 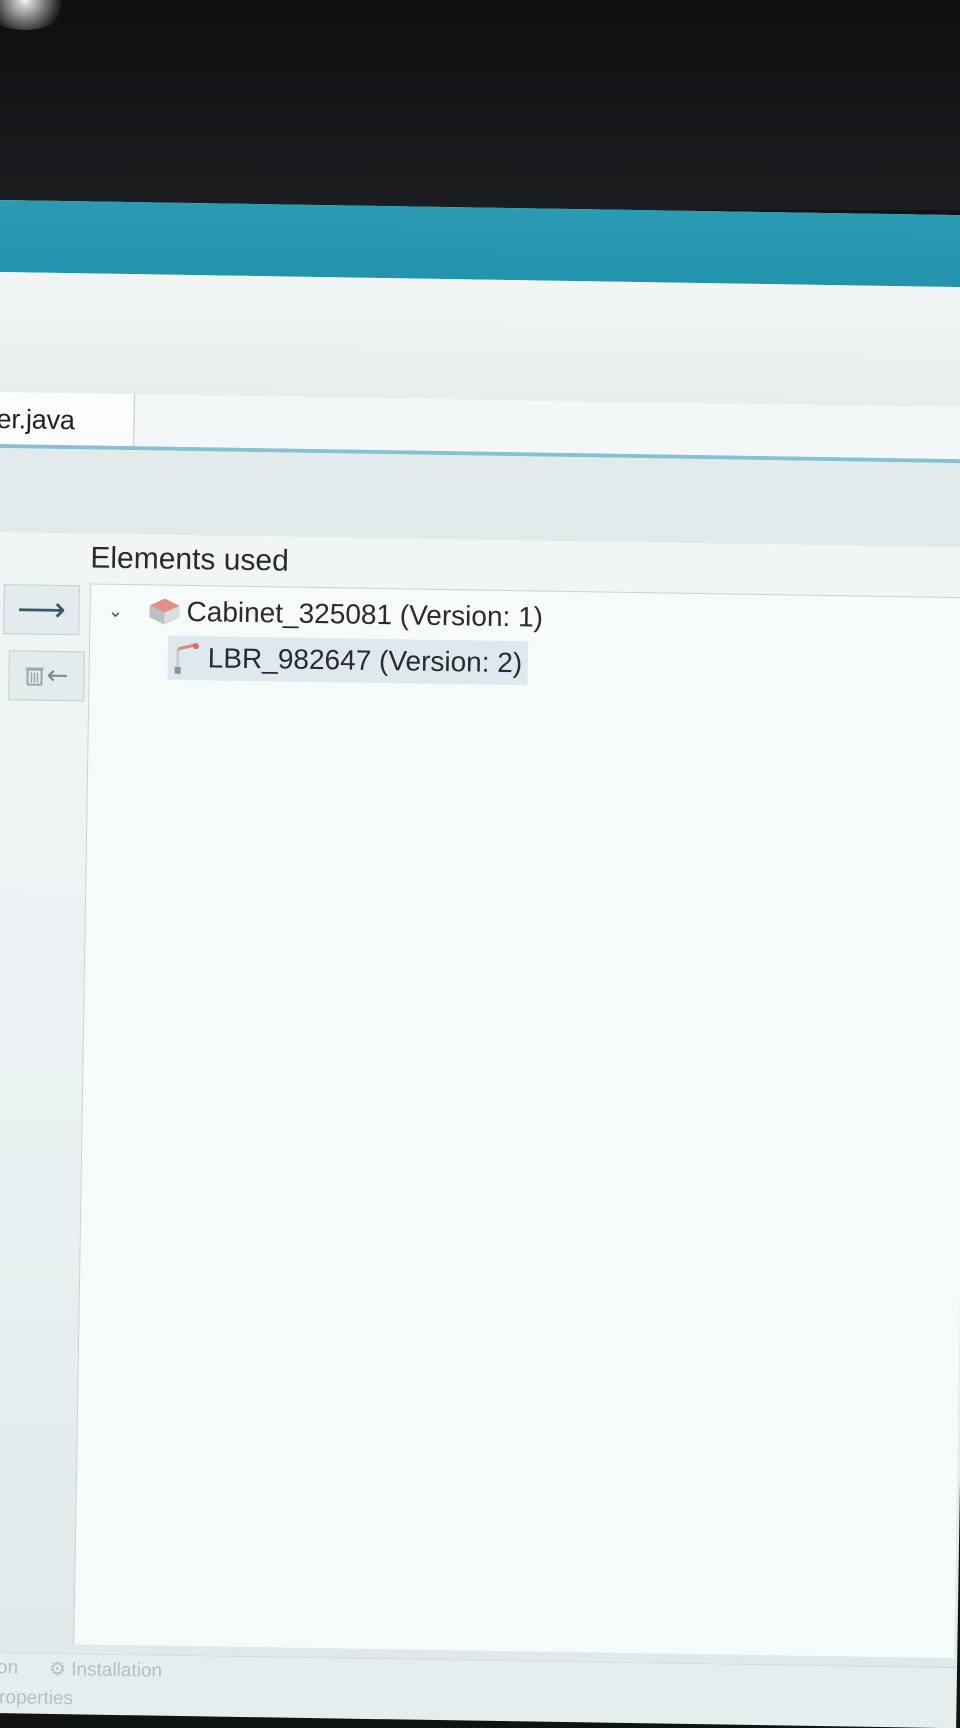 What do you see at coordinates (36, 1698) in the screenshot?
I see `tab-properties: Properties` at bounding box center [36, 1698].